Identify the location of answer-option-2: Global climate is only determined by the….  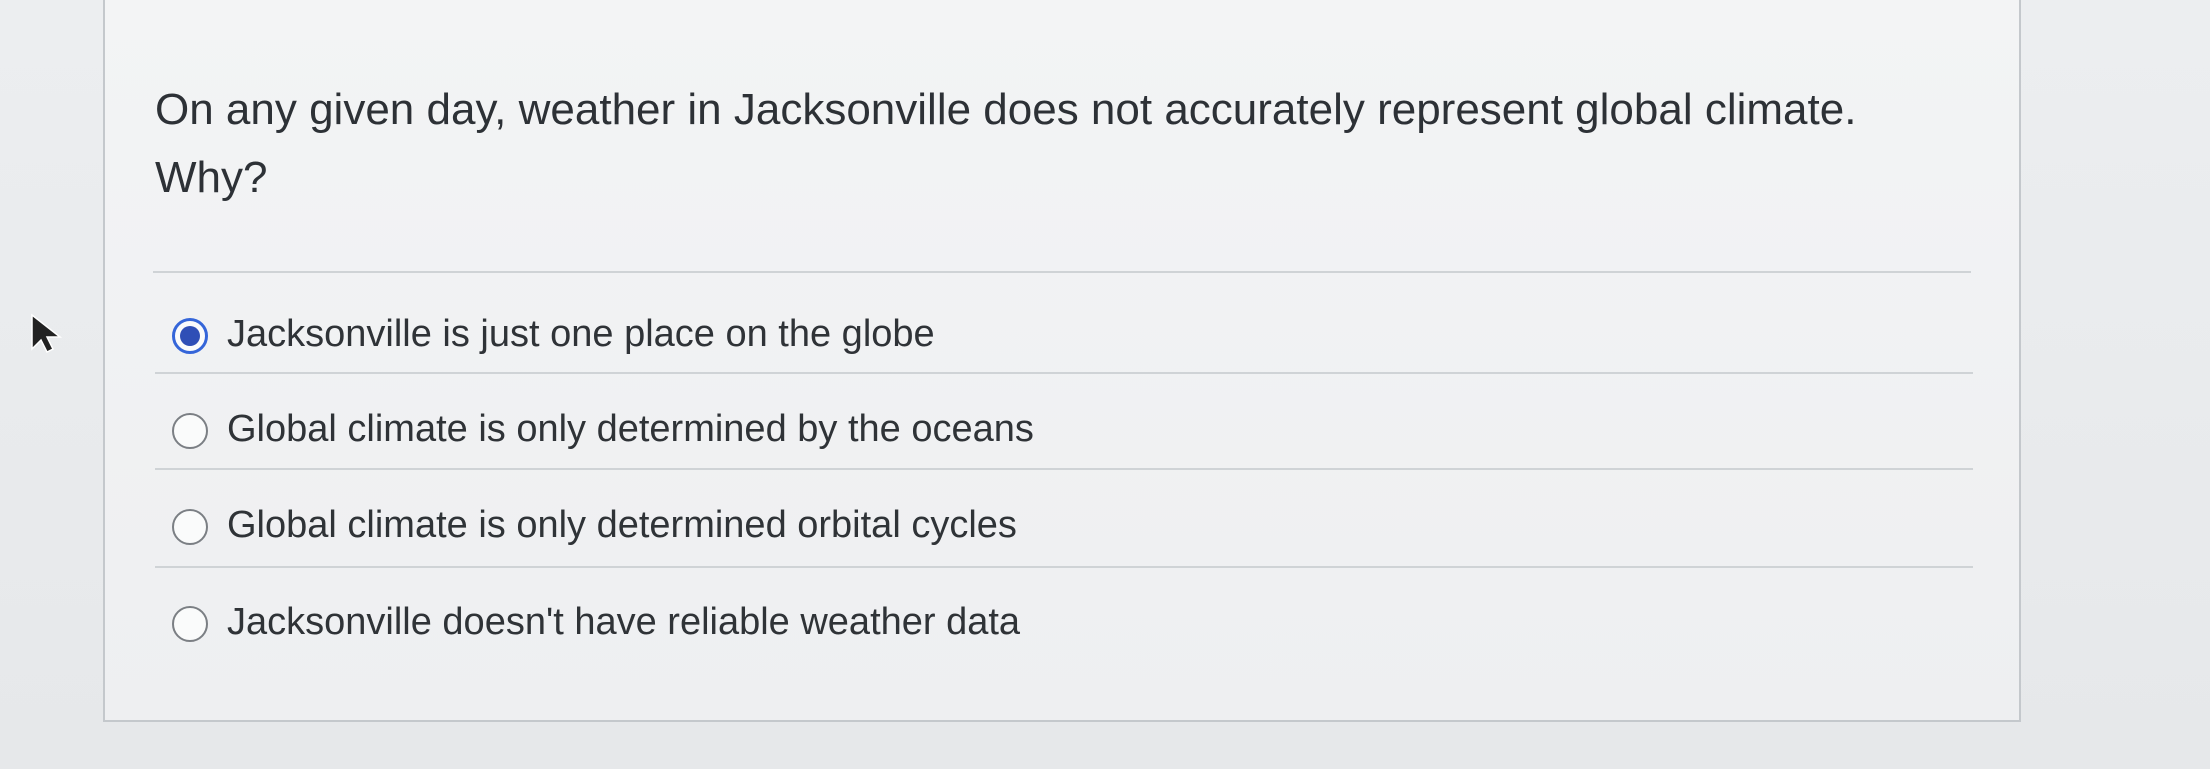
(1064, 436).